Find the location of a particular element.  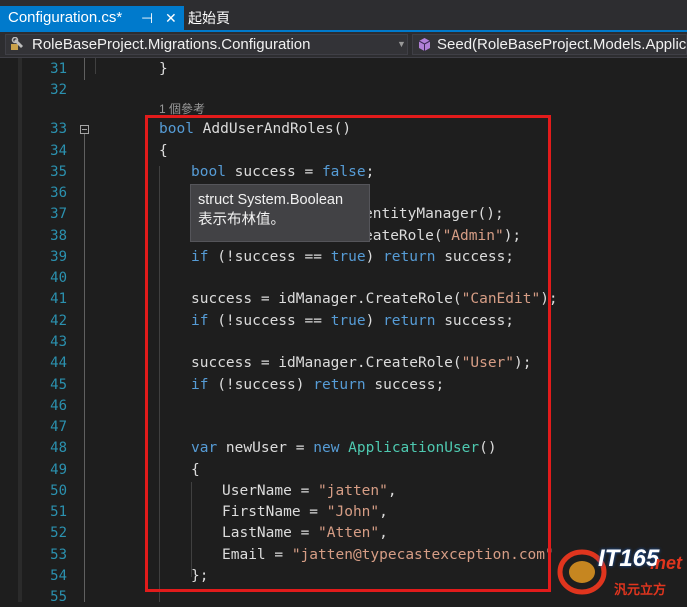

change-margin is located at coordinates (20, 330).